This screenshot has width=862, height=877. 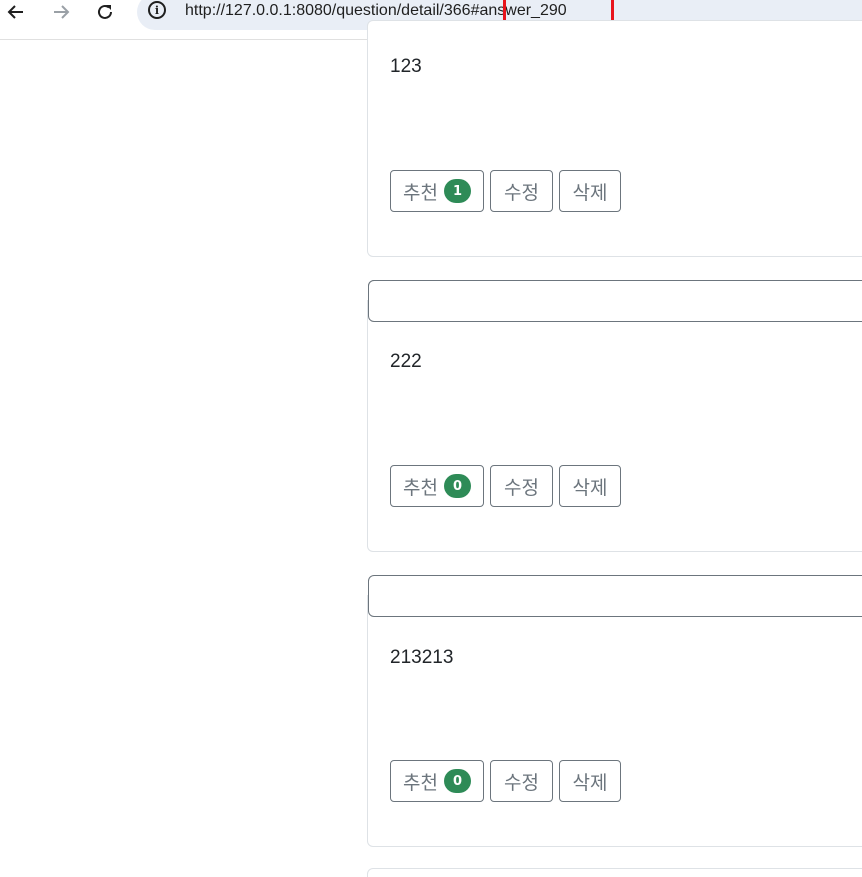 I want to click on vote-button: 추천 1, so click(x=437, y=191).